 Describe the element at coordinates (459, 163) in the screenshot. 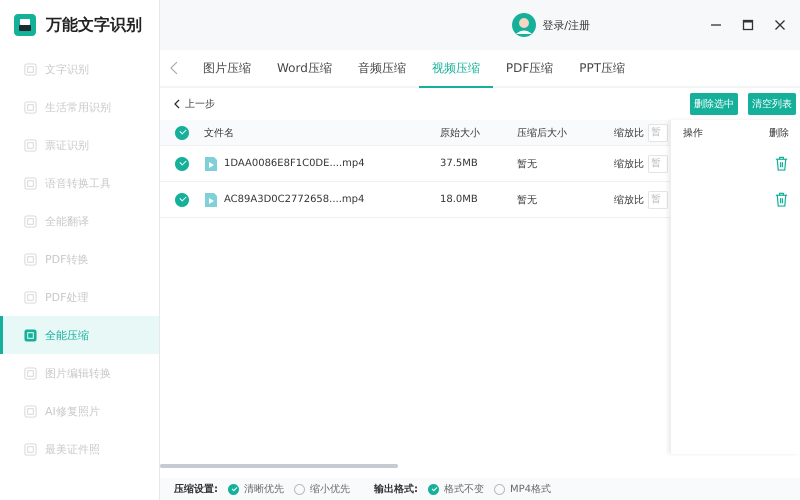

I see `table-cell-text: 37.5MB` at that location.